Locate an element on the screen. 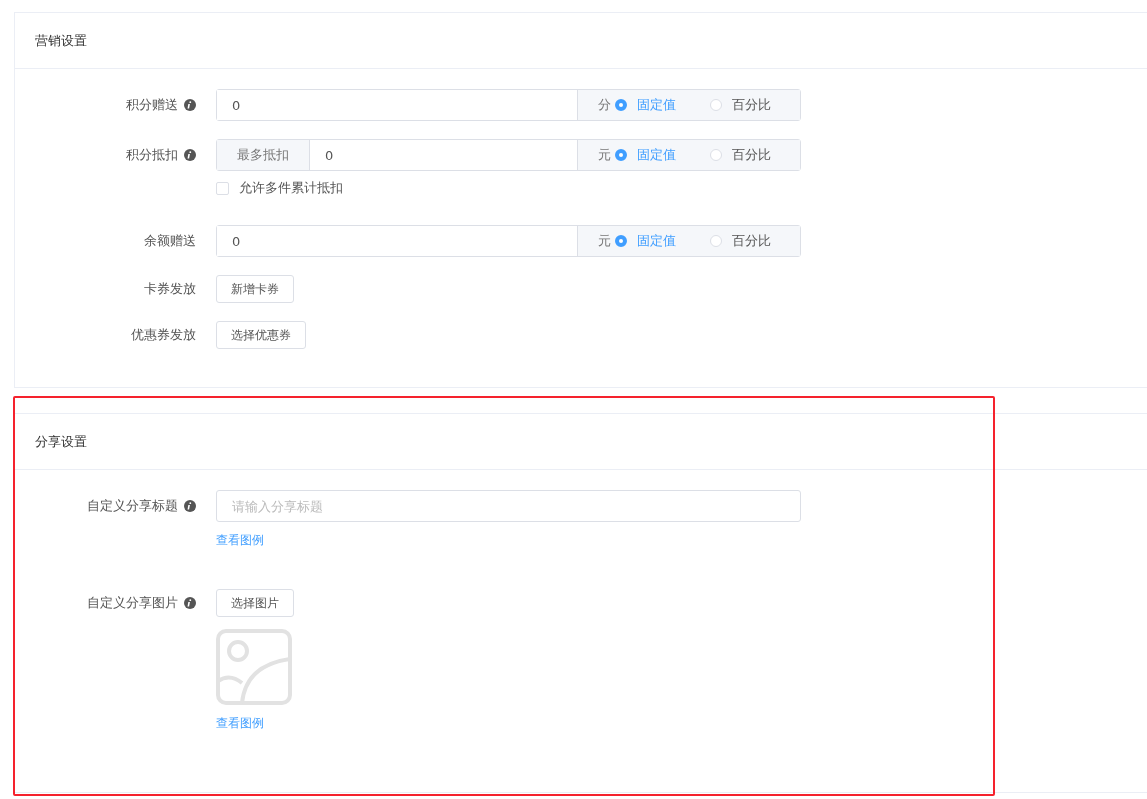 The height and width of the screenshot is (799, 1147). action-button: 新增卡券 is located at coordinates (255, 289).